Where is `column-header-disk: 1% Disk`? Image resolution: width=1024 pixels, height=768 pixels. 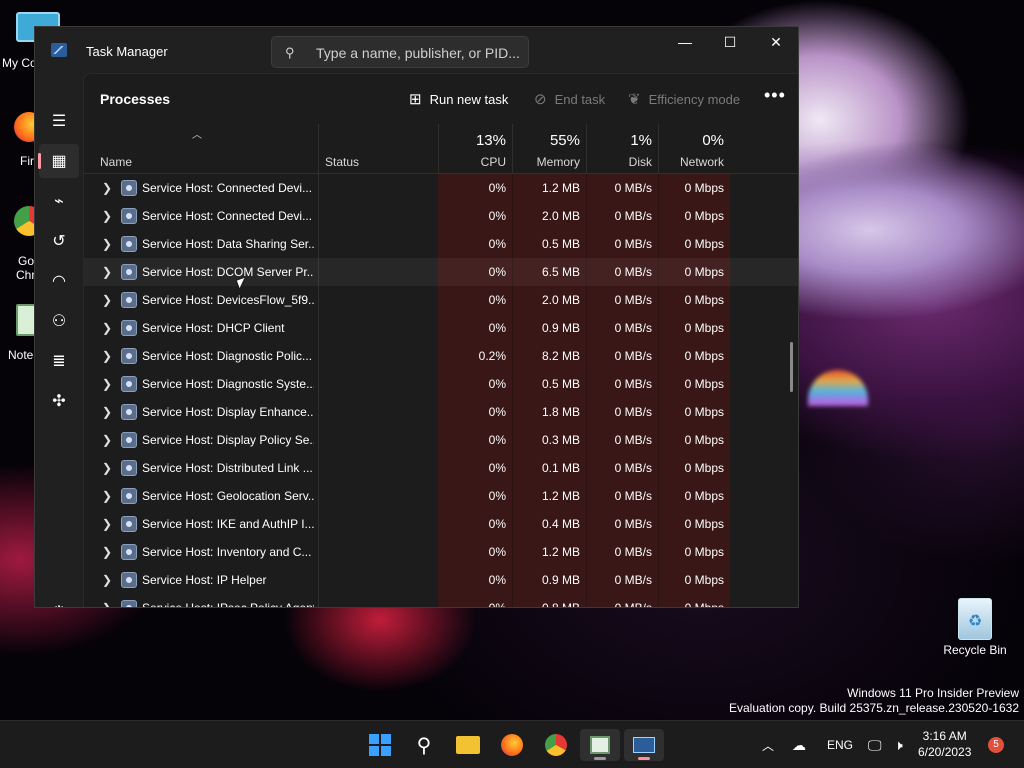
column-header-disk: 1% Disk is located at coordinates (622, 149).